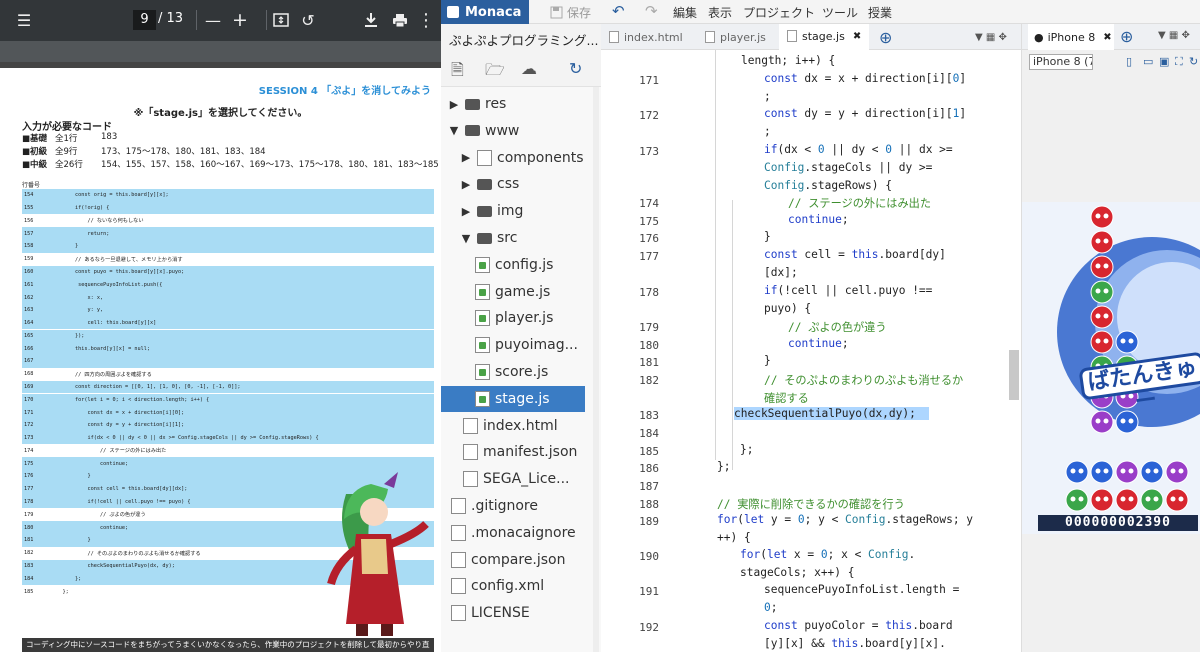 The height and width of the screenshot is (652, 1200). What do you see at coordinates (596, 369) in the screenshot?
I see `tree-scrollbar` at bounding box center [596, 369].